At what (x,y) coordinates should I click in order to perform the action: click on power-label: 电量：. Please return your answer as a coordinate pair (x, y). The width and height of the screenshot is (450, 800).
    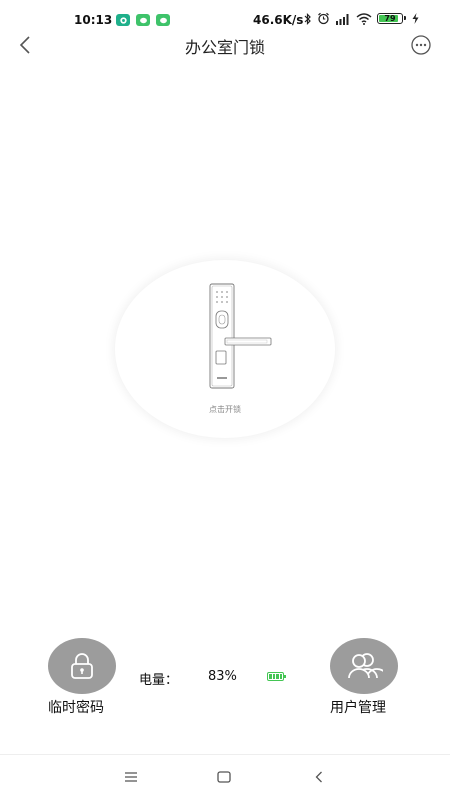
    Looking at the image, I should click on (159, 680).